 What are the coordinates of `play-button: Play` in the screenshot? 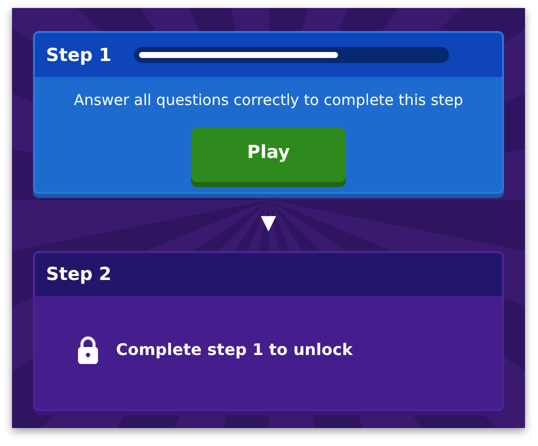 It's located at (268, 155).